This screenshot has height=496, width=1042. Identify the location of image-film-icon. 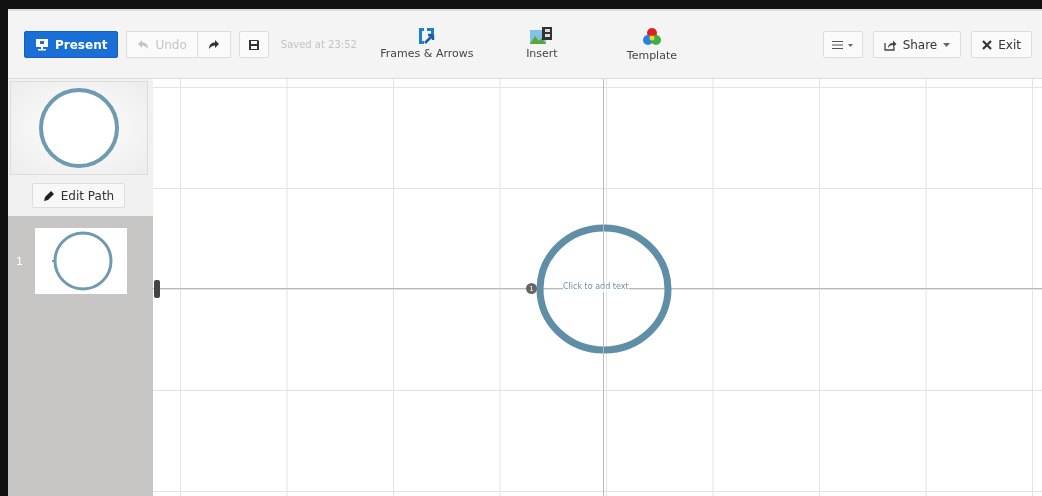
(541, 36).